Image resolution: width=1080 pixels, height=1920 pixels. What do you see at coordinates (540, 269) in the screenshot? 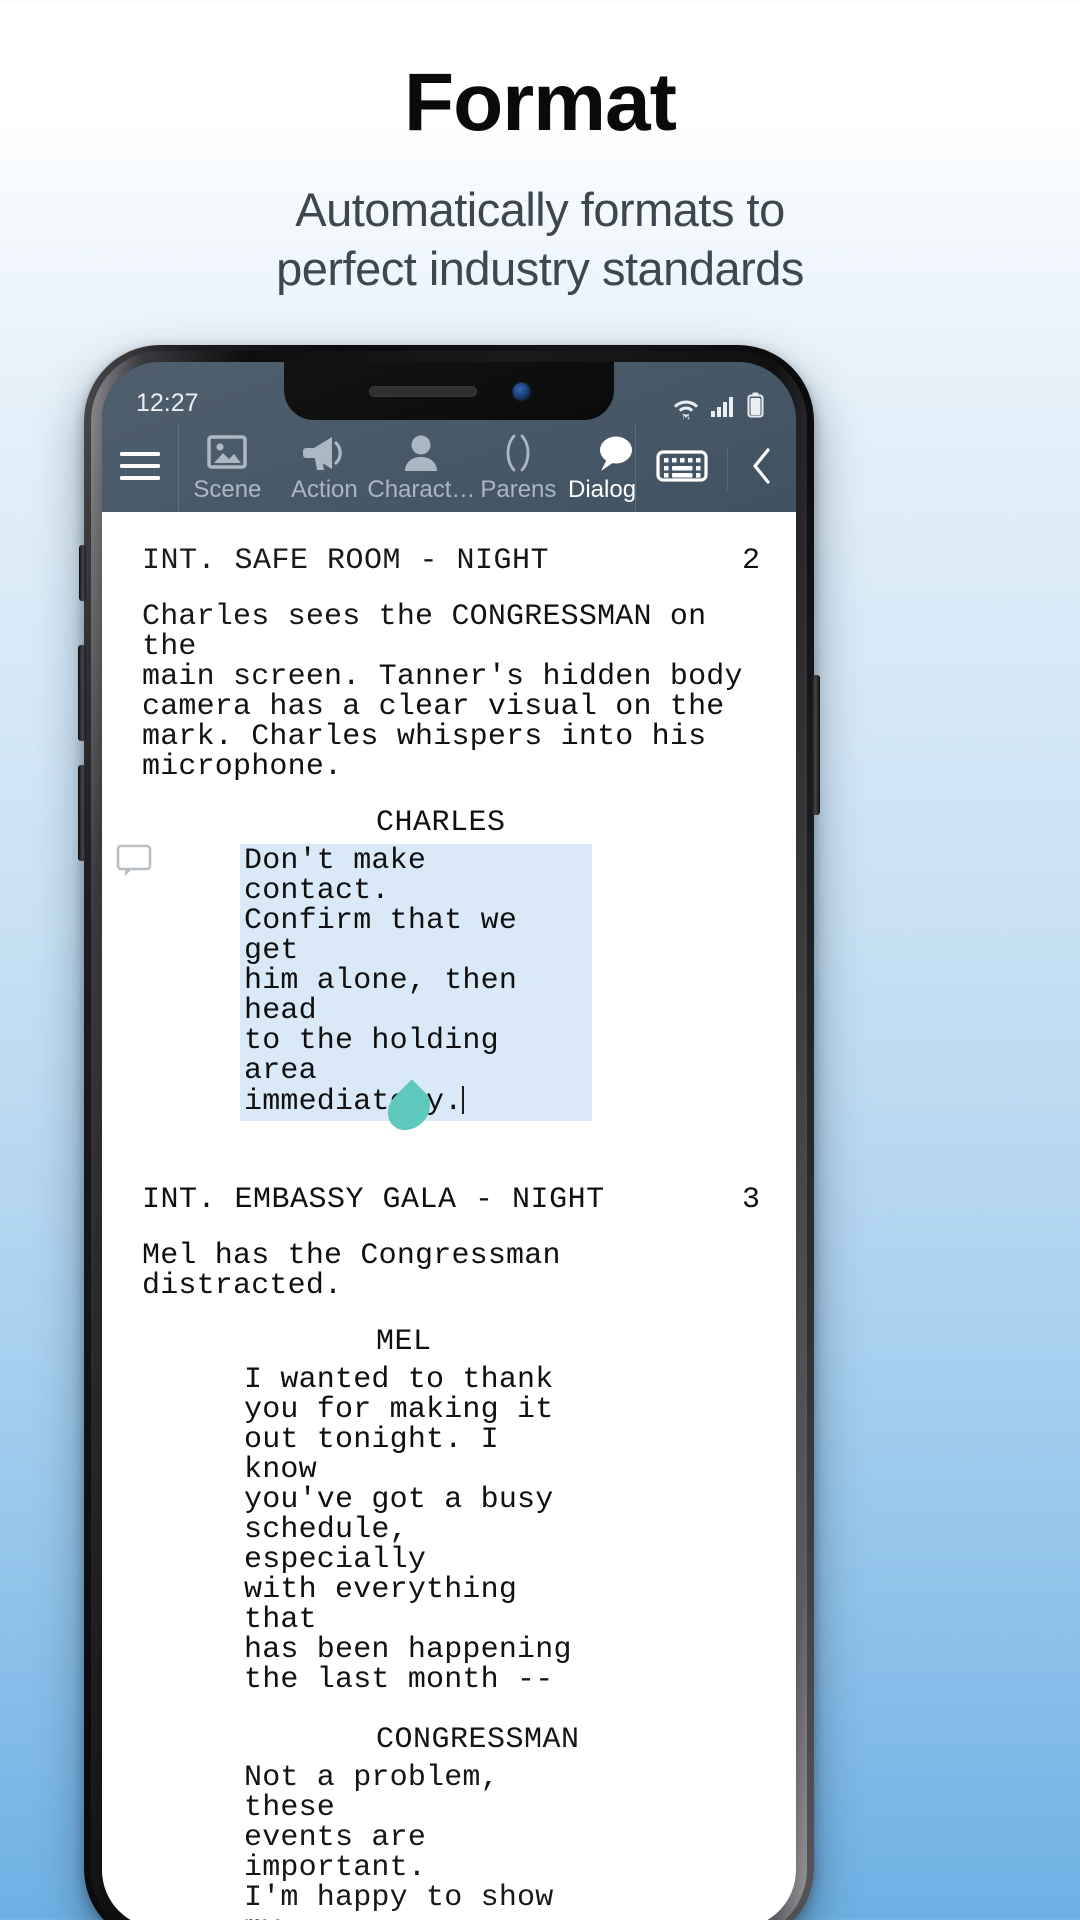
I see `promo-subtitle-line-2: perfect industry standards` at bounding box center [540, 269].